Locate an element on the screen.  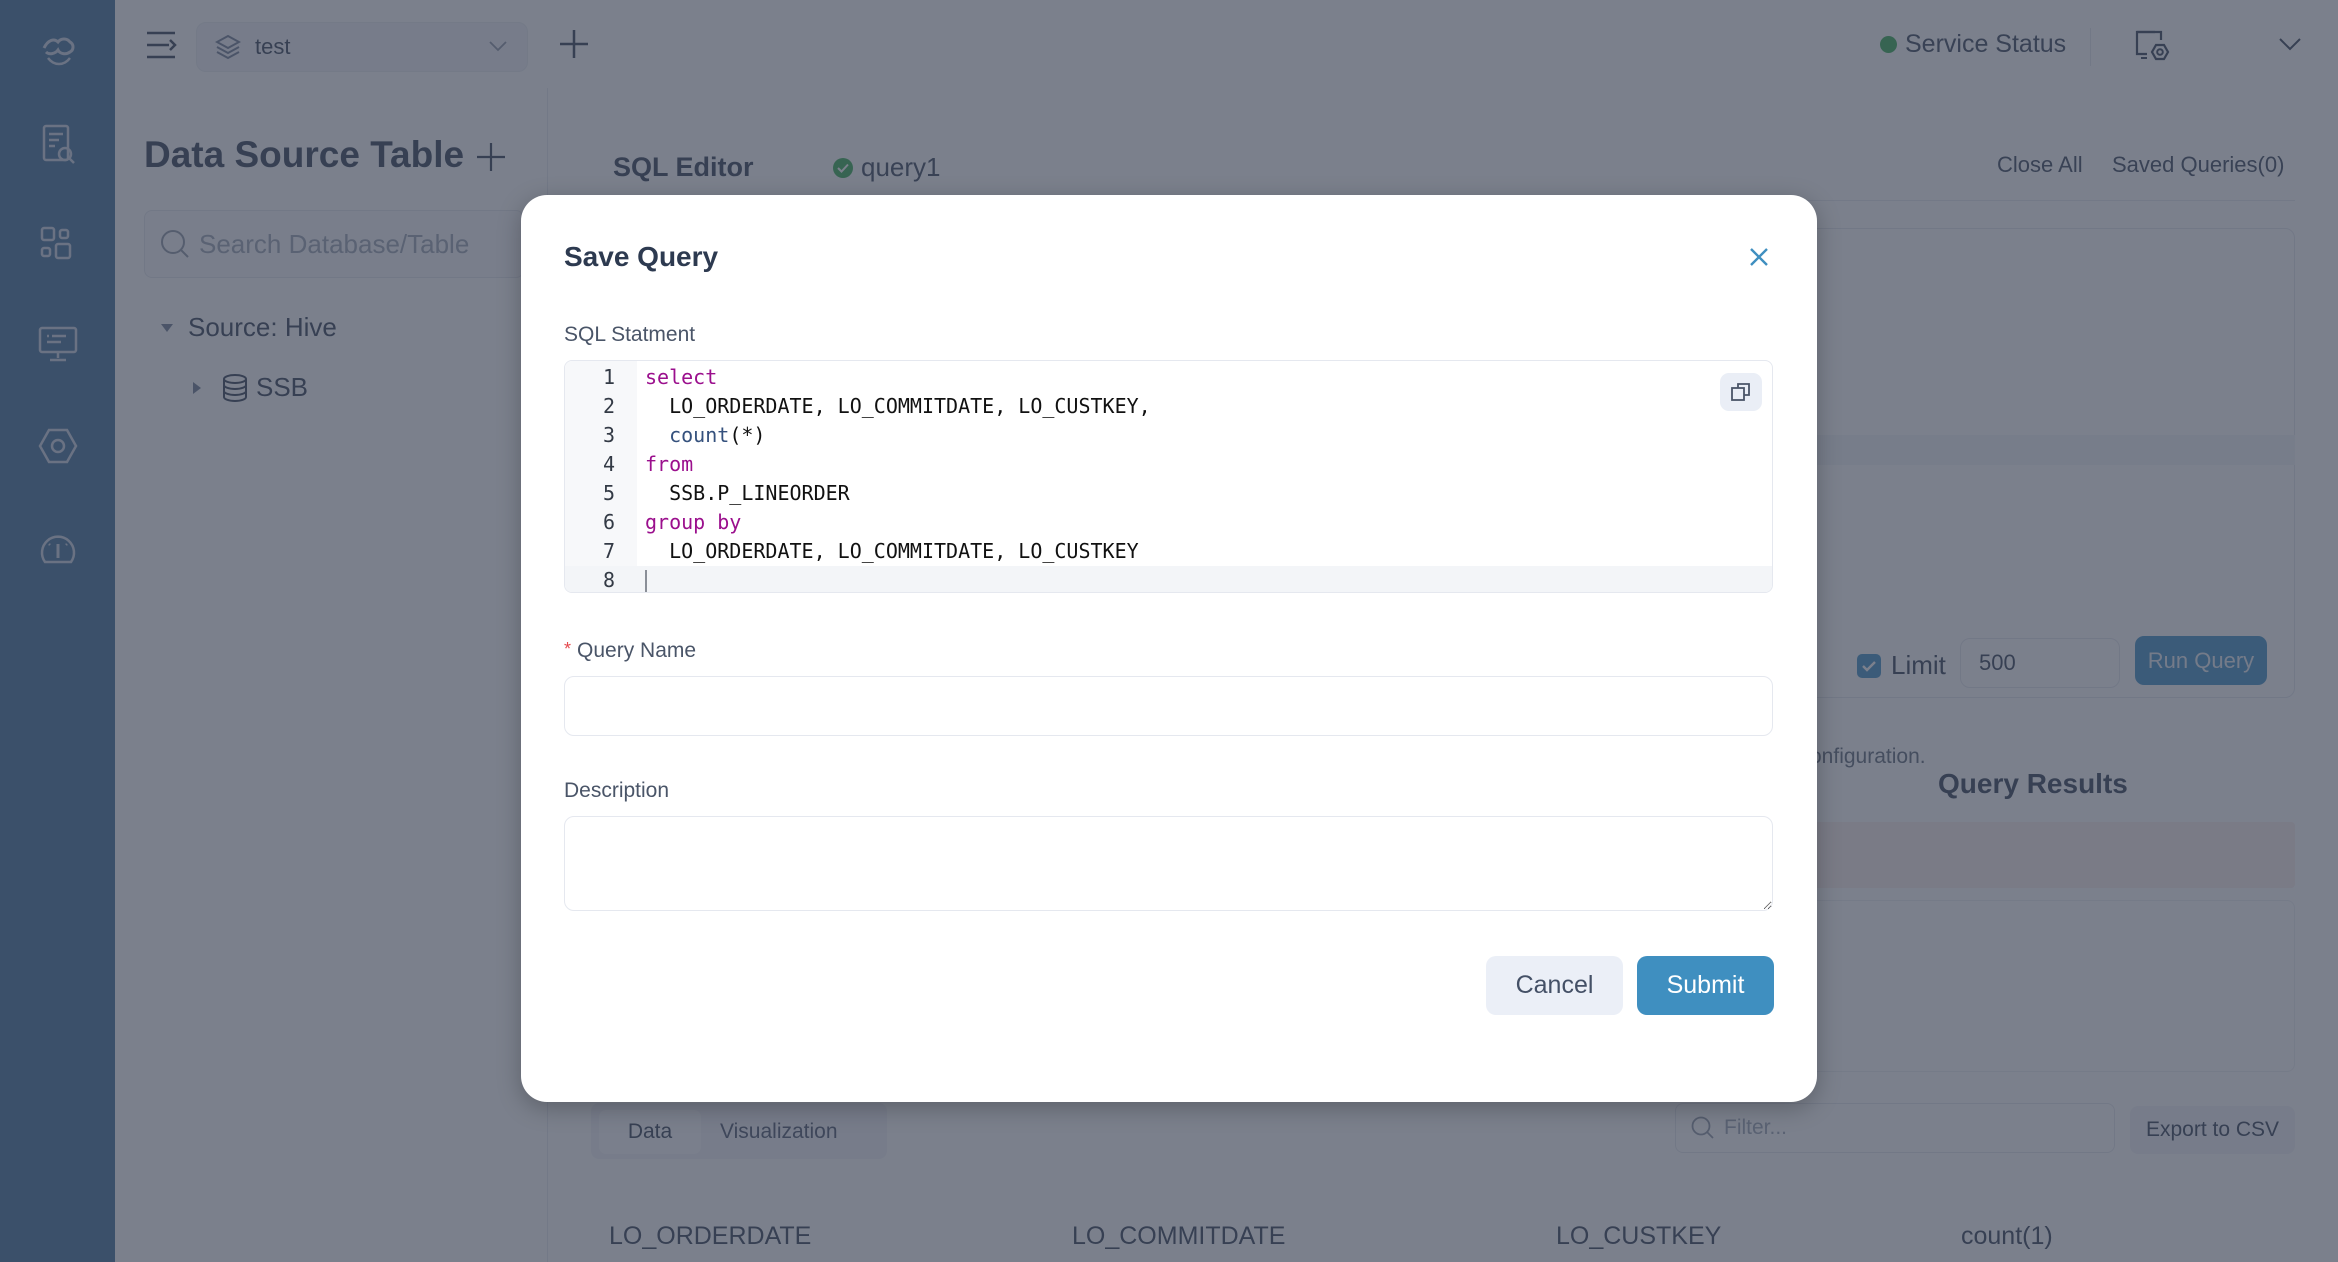
query-name-input is located at coordinates (1168, 706).